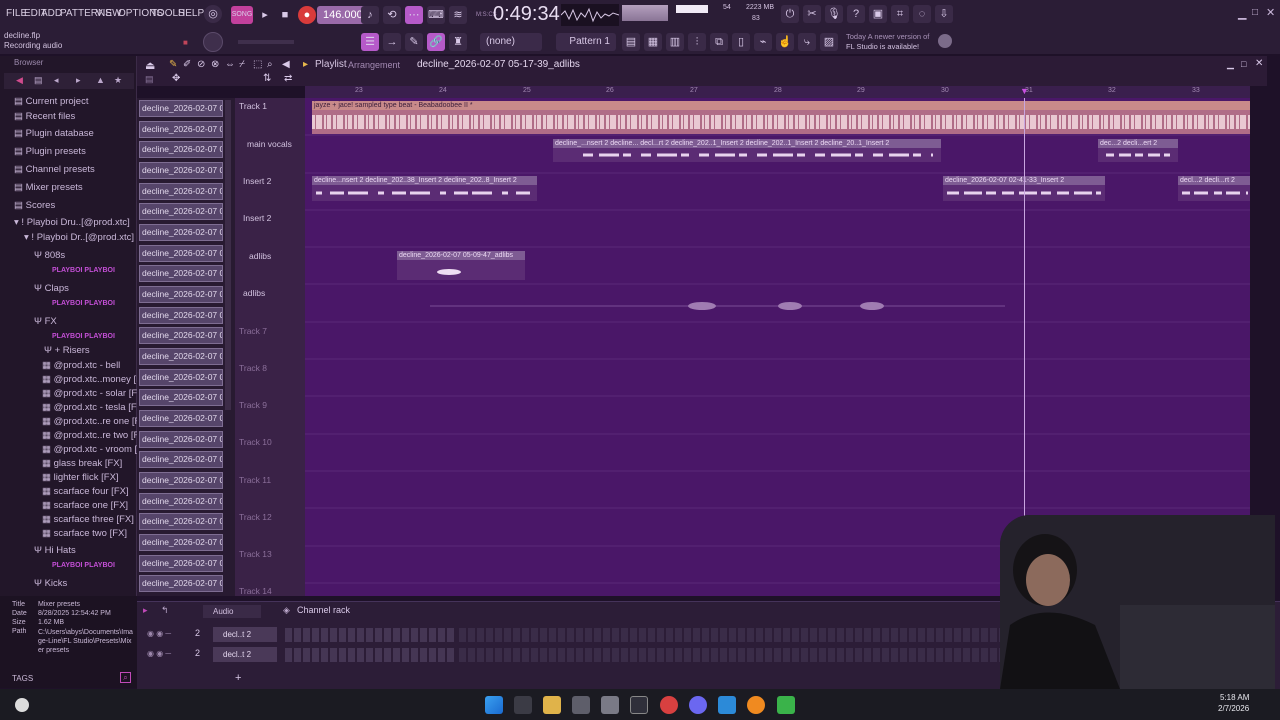 Image resolution: width=1280 pixels, height=720 pixels. Describe the element at coordinates (741, 42) in the screenshot. I see `browser-icon: ▯` at that location.